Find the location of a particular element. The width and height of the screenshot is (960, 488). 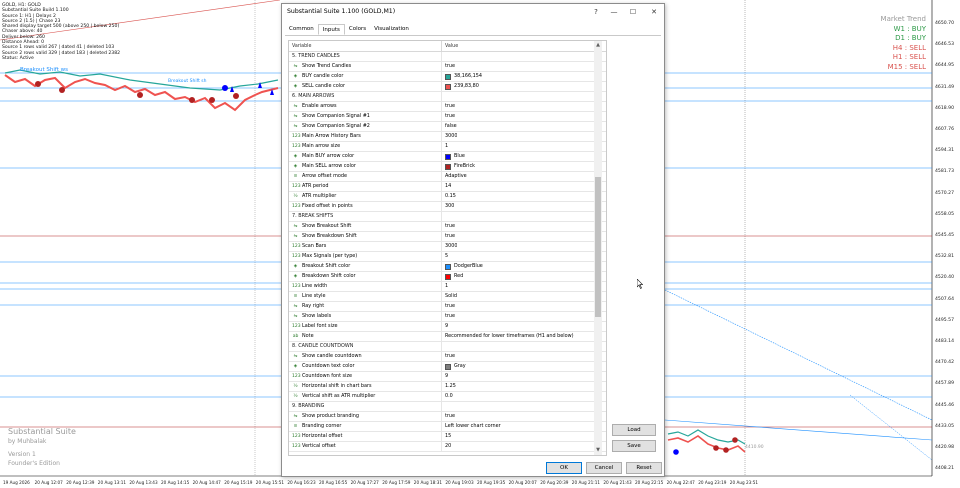

tab-inputs: Inputs is located at coordinates (331, 29).